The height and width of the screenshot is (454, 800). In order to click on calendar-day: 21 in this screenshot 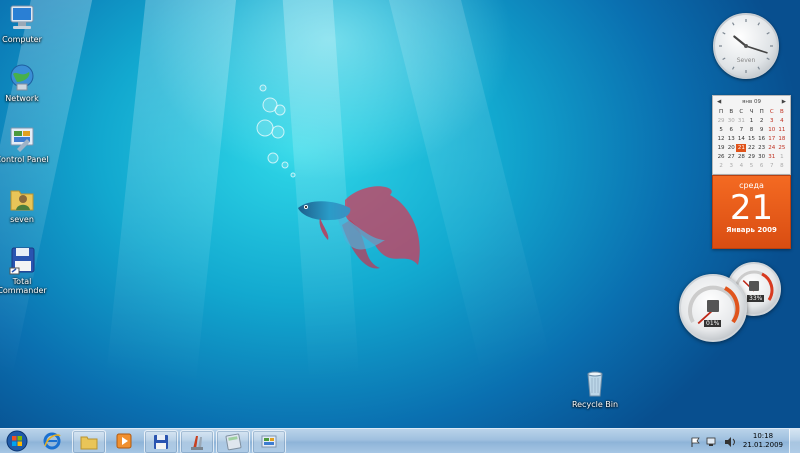, I will do `click(741, 148)`.